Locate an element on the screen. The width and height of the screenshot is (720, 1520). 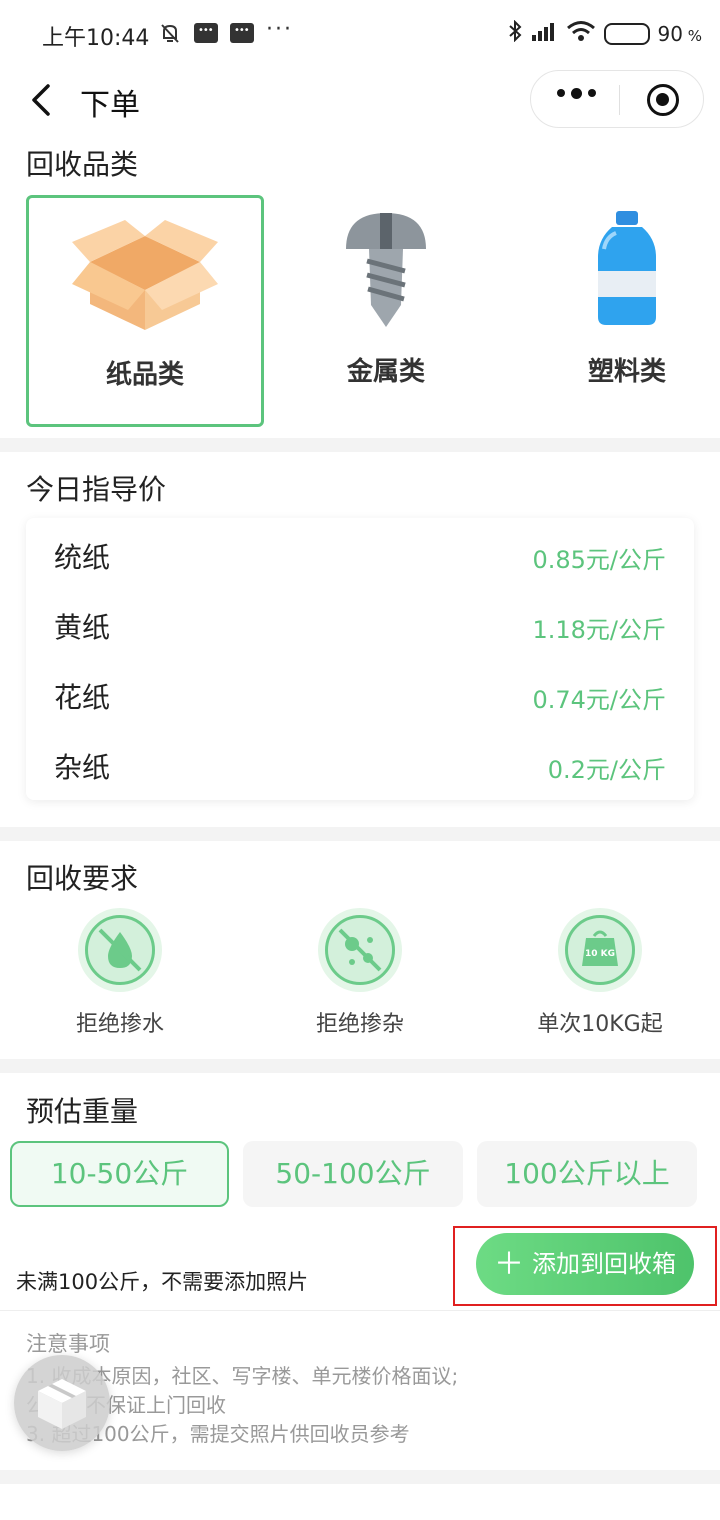
battery-level: 90 % is located at coordinates (679, 33).